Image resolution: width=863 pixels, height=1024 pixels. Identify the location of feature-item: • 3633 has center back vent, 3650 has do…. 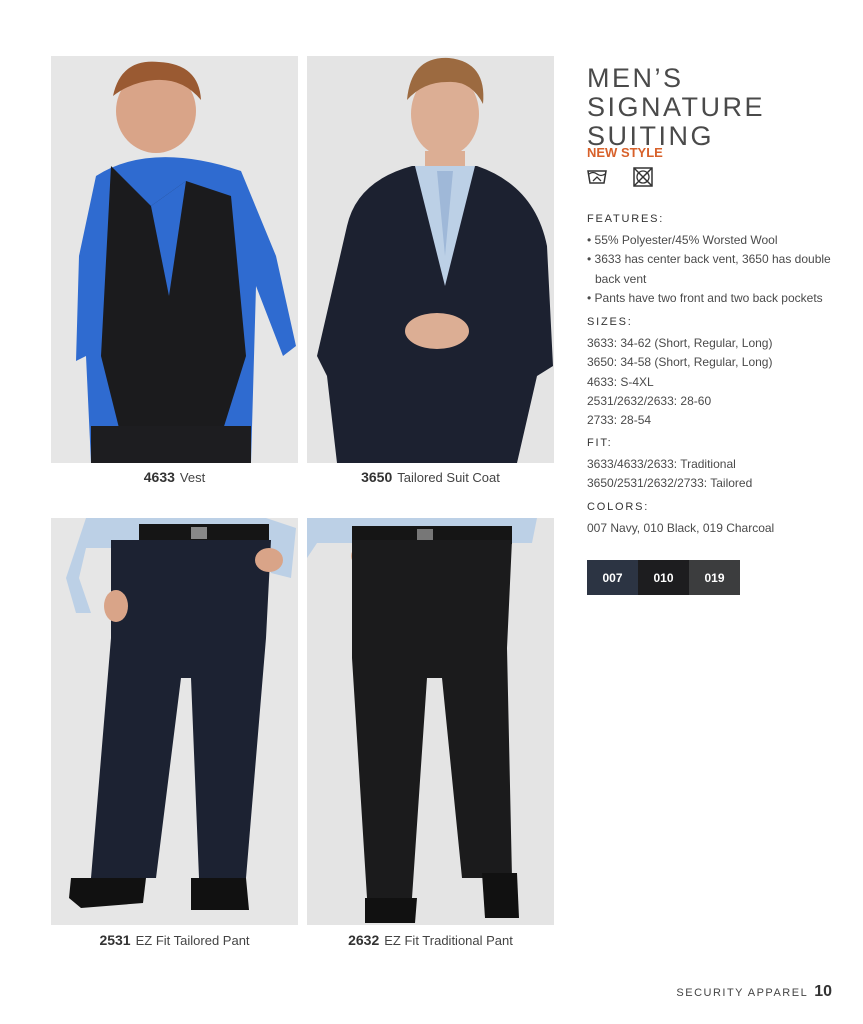
(709, 269).